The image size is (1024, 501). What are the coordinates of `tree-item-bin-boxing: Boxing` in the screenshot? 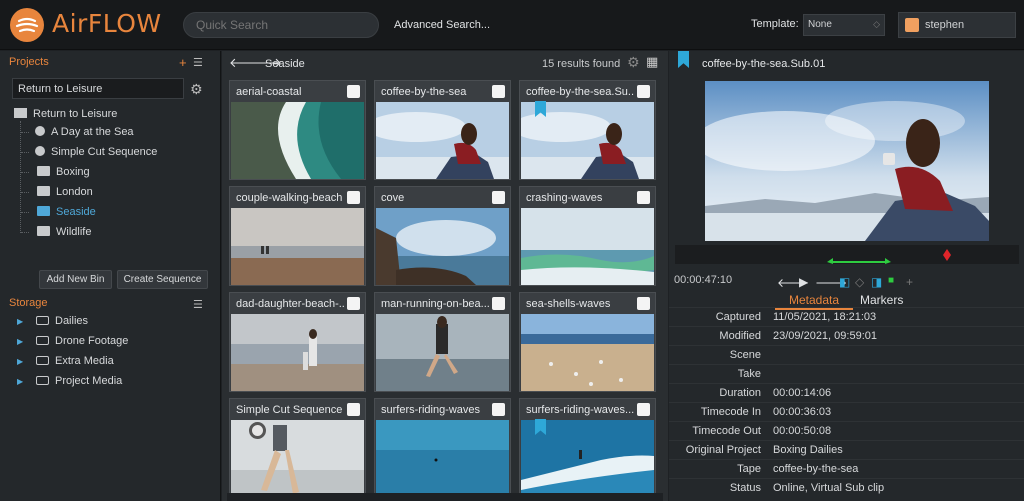 It's located at (63, 172).